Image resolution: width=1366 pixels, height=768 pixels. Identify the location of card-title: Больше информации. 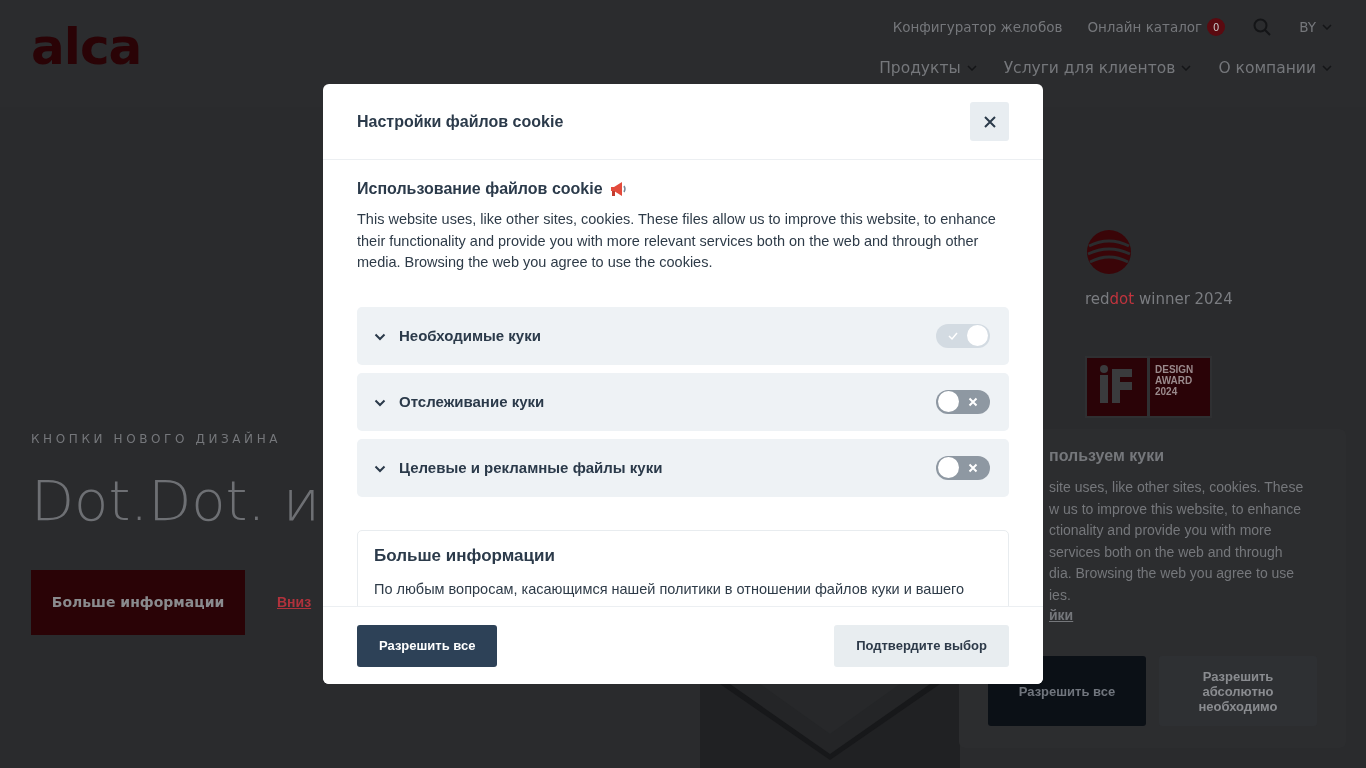
(465, 555).